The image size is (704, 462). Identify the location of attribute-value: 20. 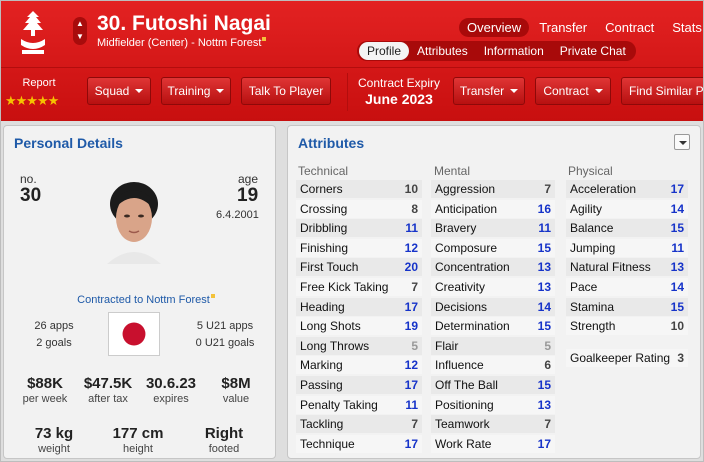
(411, 267).